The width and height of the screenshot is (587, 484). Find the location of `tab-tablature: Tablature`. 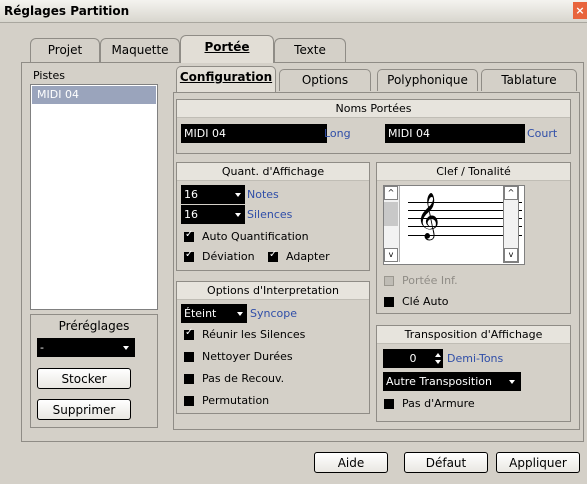

tab-tablature: Tablature is located at coordinates (529, 80).